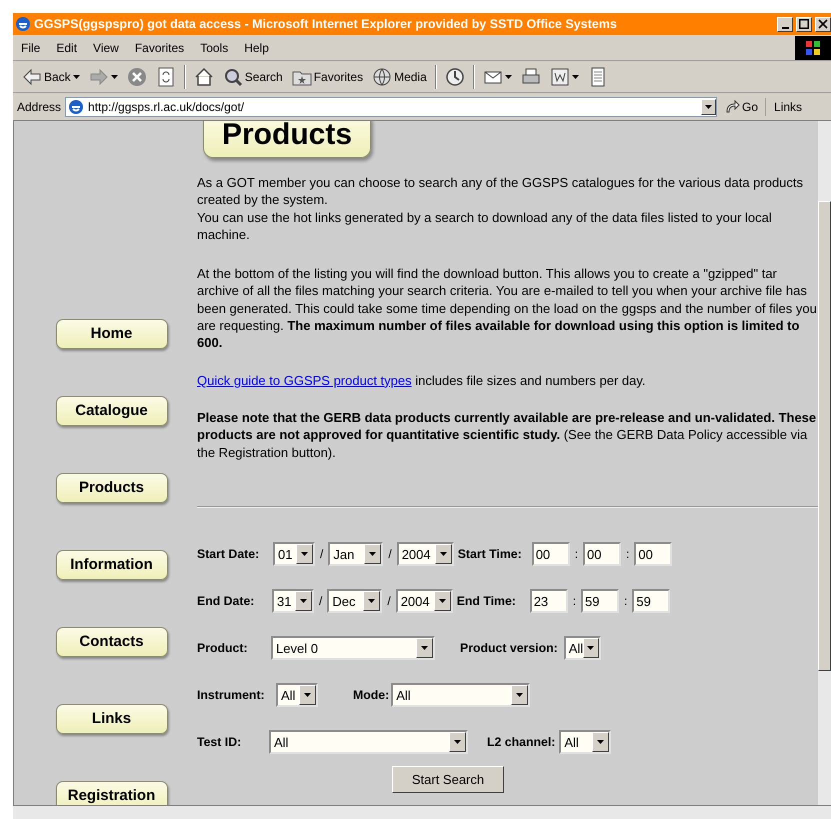 This screenshot has height=819, width=831. I want to click on minimize-icon, so click(785, 28).